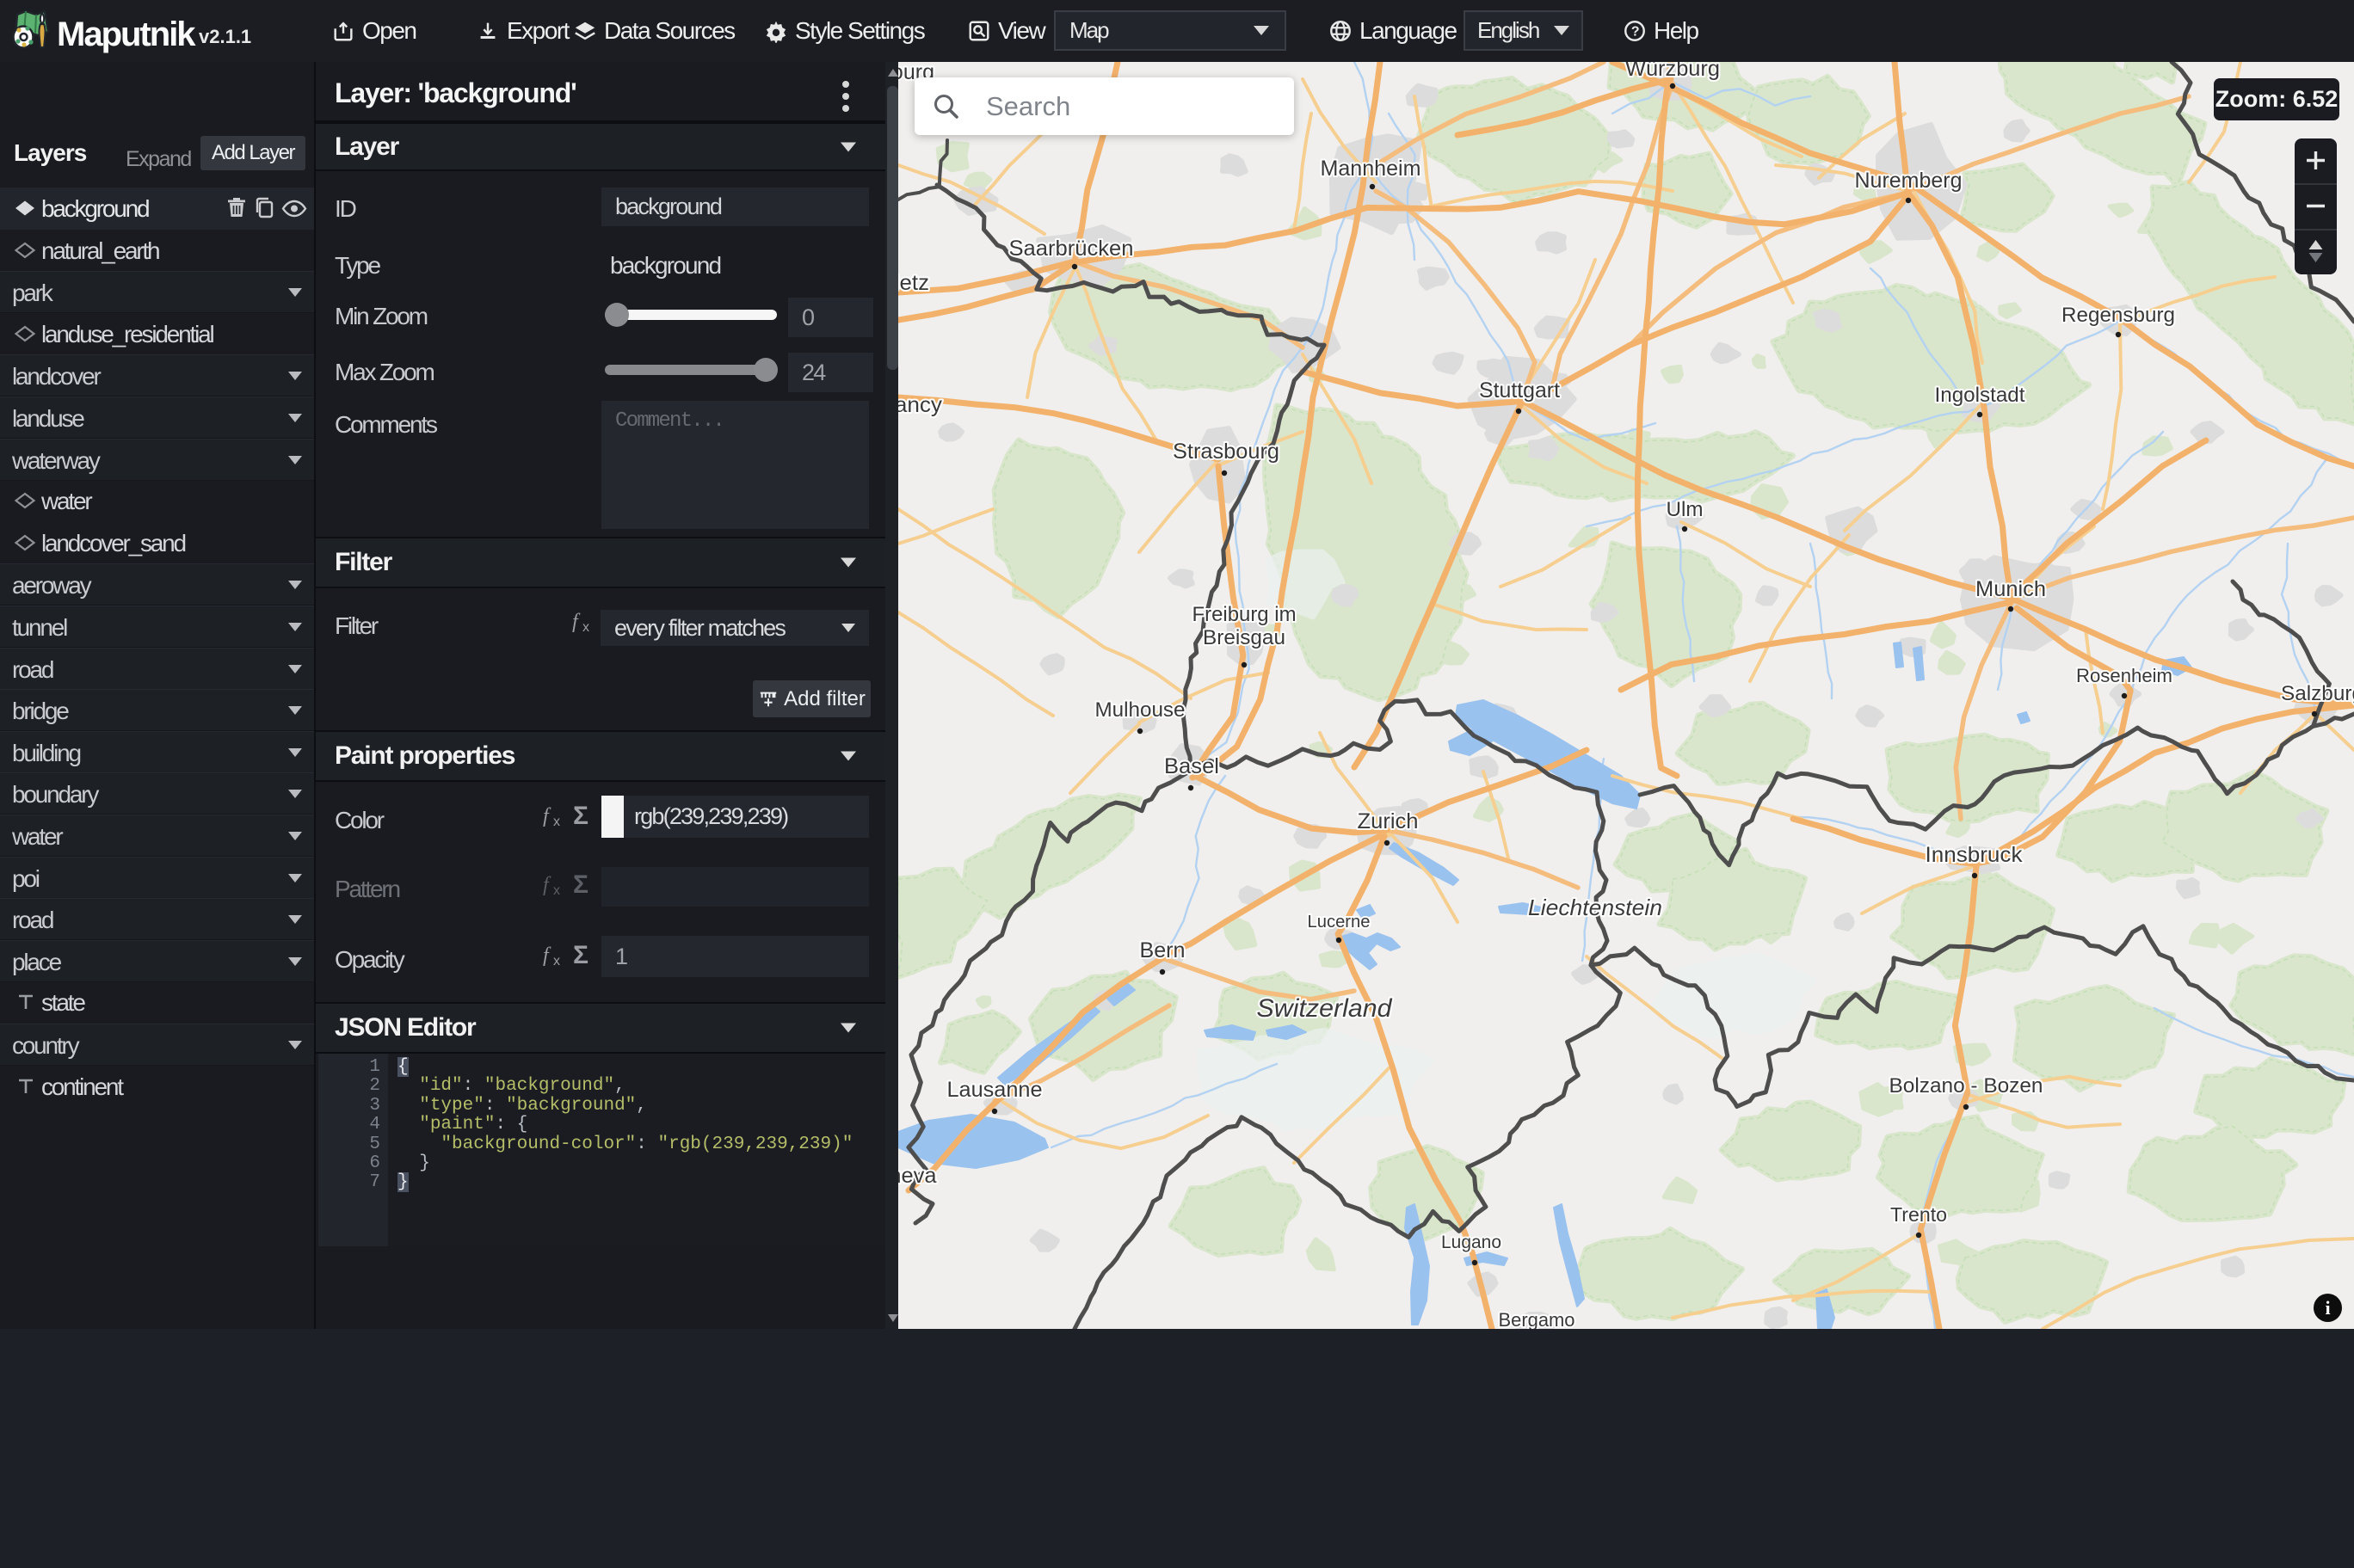 Image resolution: width=2354 pixels, height=1568 pixels. Describe the element at coordinates (1389, 821) in the screenshot. I see `svg-text: Zurich` at that location.